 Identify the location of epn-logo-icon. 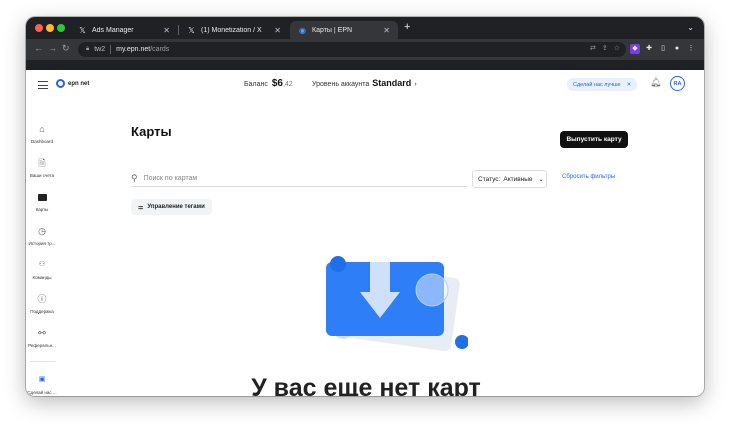
(60, 83).